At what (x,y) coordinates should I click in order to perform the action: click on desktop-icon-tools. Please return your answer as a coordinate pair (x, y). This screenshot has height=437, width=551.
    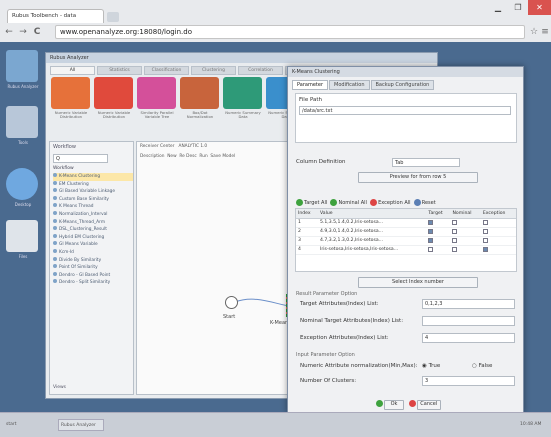
    Looking at the image, I should click on (22, 122).